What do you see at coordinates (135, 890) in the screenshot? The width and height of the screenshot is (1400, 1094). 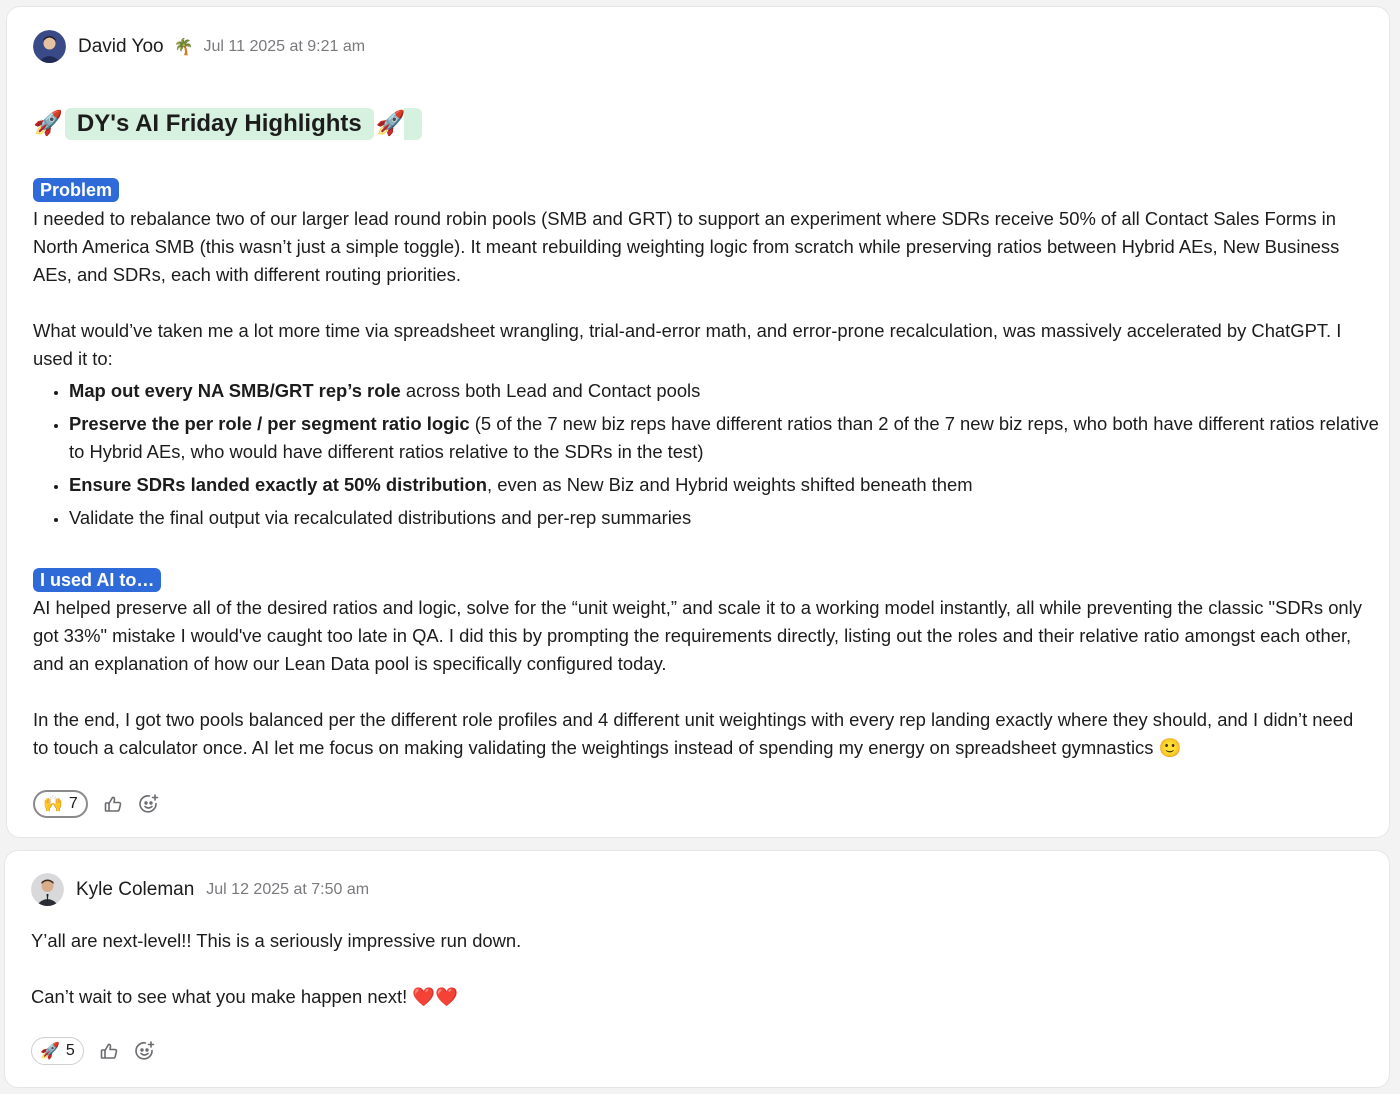 I see `author-name: Kyle Coleman` at bounding box center [135, 890].